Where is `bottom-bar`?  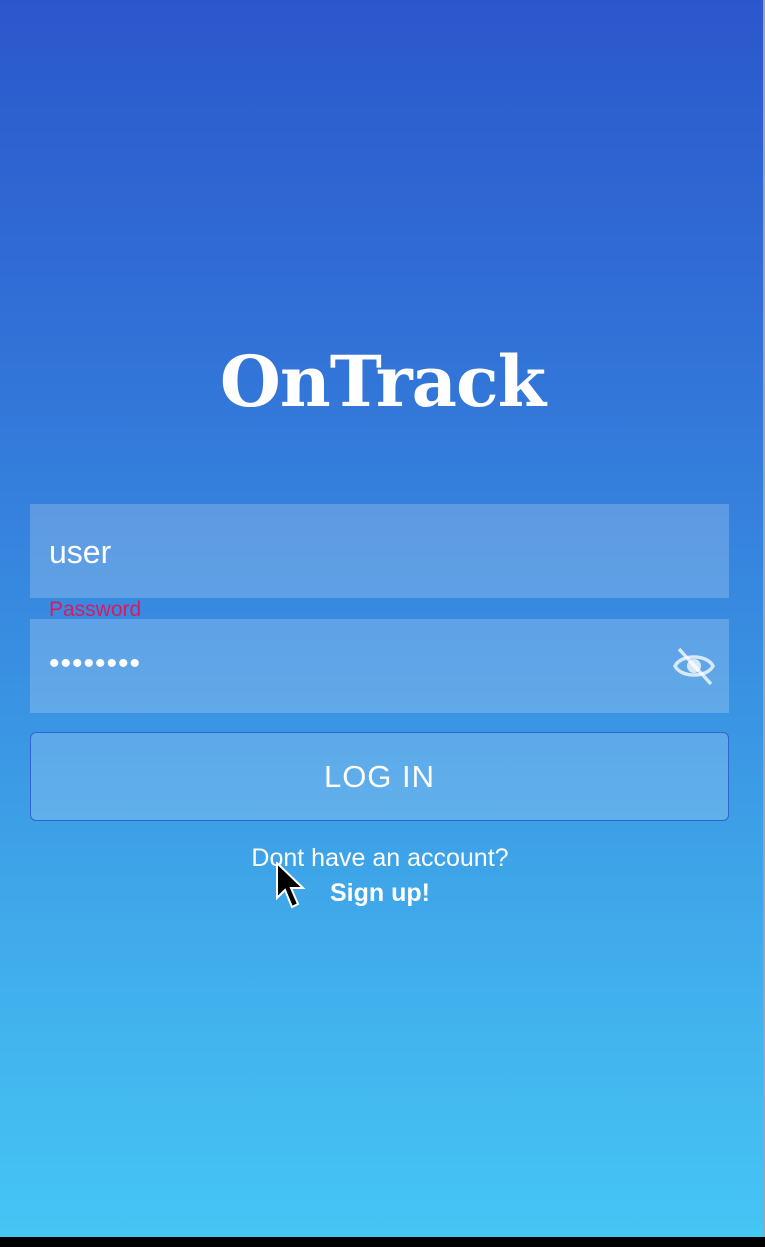
bottom-bar is located at coordinates (382, 1242).